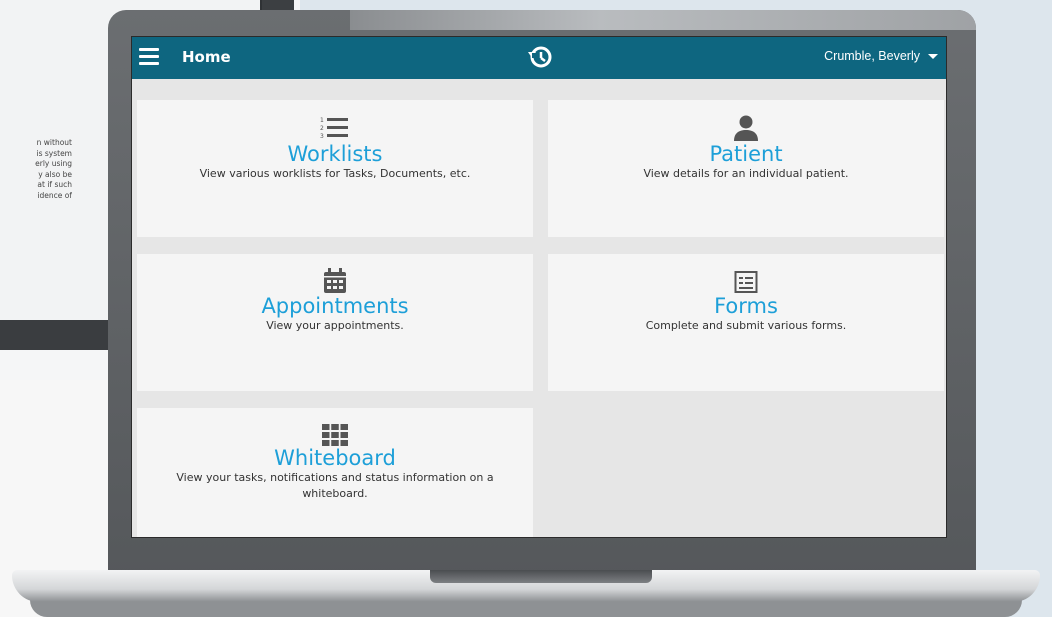 The width and height of the screenshot is (1052, 617). I want to click on legal-line: is system, so click(54, 153).